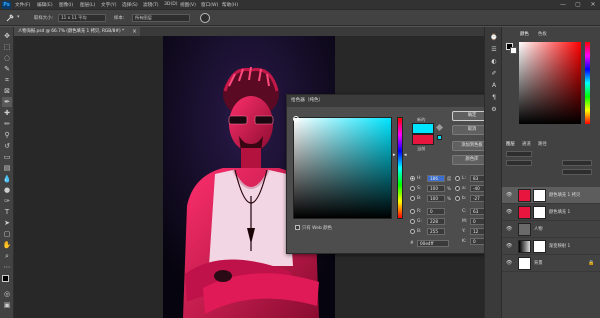 The width and height of the screenshot is (600, 318). I want to click on brush-settings-icon: ✐, so click(494, 74).